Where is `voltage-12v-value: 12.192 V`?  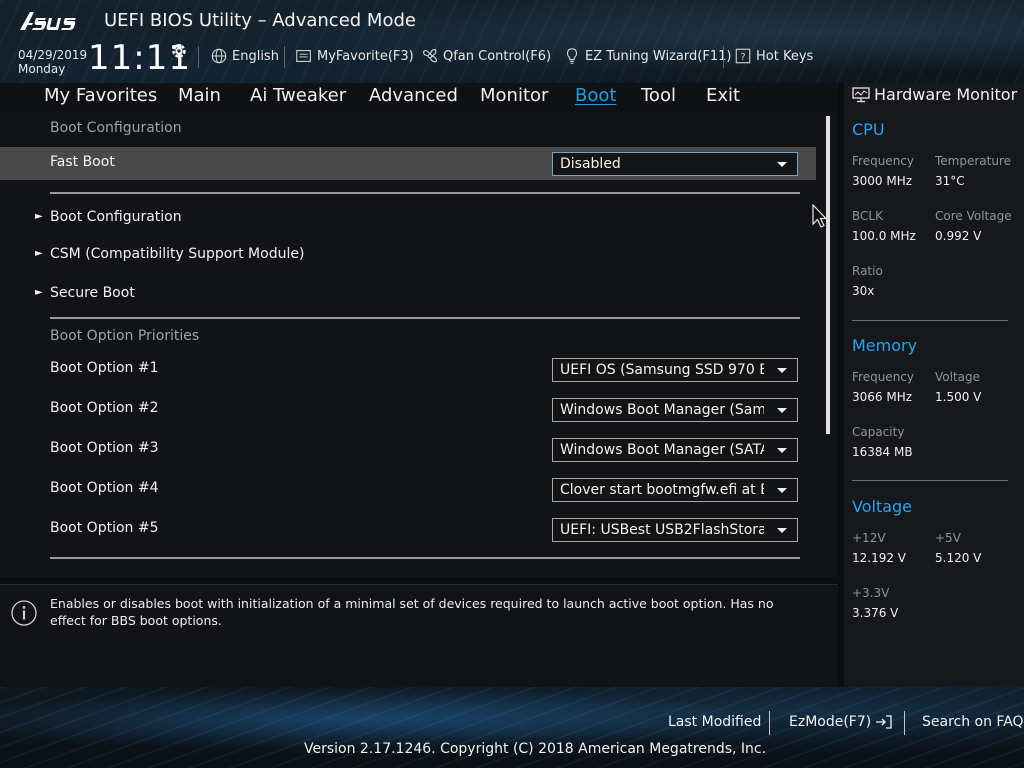 voltage-12v-value: 12.192 V is located at coordinates (879, 558).